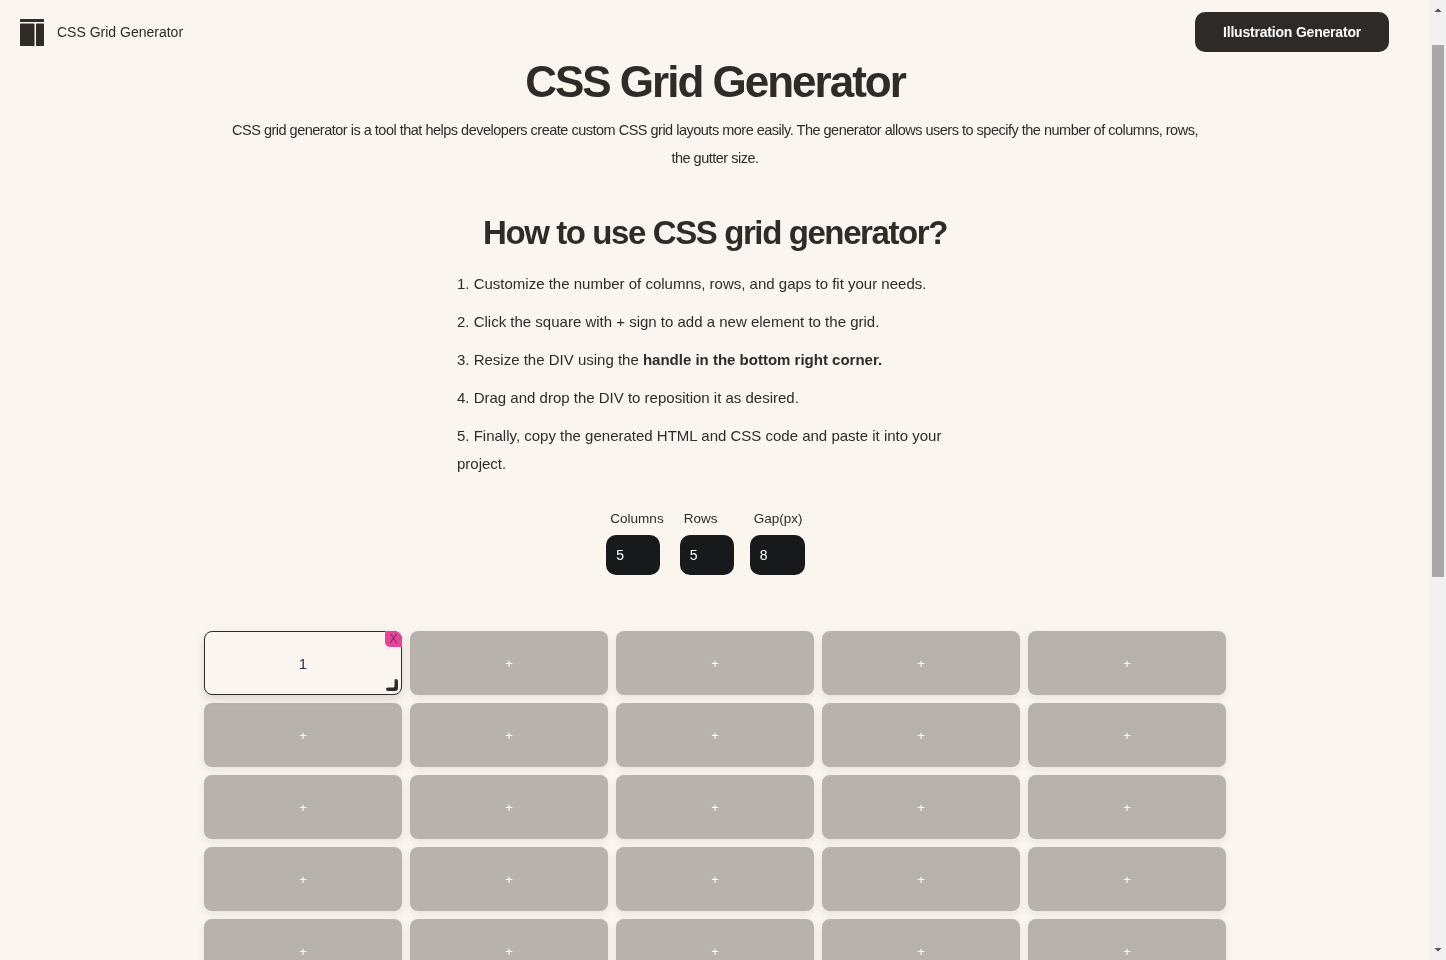 The width and height of the screenshot is (1446, 960). I want to click on remove-button: X, so click(393, 639).